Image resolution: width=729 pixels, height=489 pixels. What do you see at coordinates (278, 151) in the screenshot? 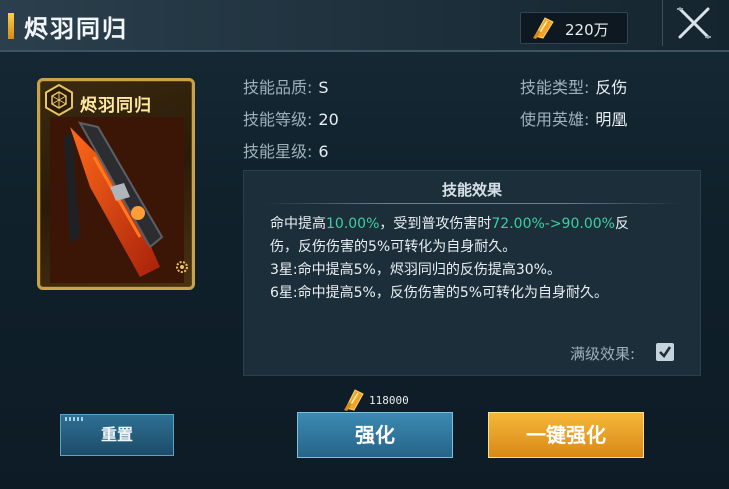
I see `stat-star-label: 技能星级:` at bounding box center [278, 151].